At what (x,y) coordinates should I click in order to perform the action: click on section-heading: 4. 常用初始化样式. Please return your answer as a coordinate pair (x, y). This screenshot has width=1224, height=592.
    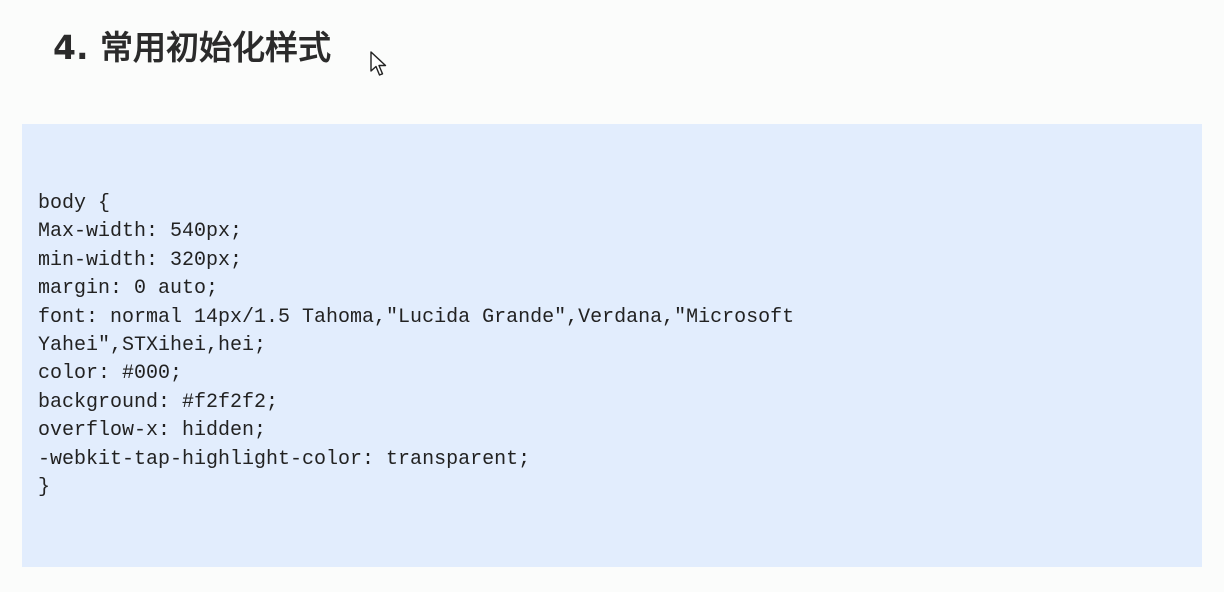
    Looking at the image, I should click on (192, 47).